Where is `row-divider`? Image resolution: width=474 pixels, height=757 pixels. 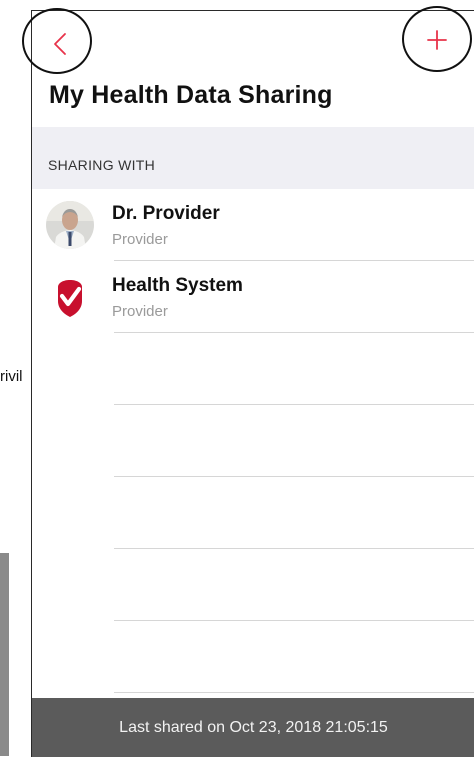 row-divider is located at coordinates (294, 692).